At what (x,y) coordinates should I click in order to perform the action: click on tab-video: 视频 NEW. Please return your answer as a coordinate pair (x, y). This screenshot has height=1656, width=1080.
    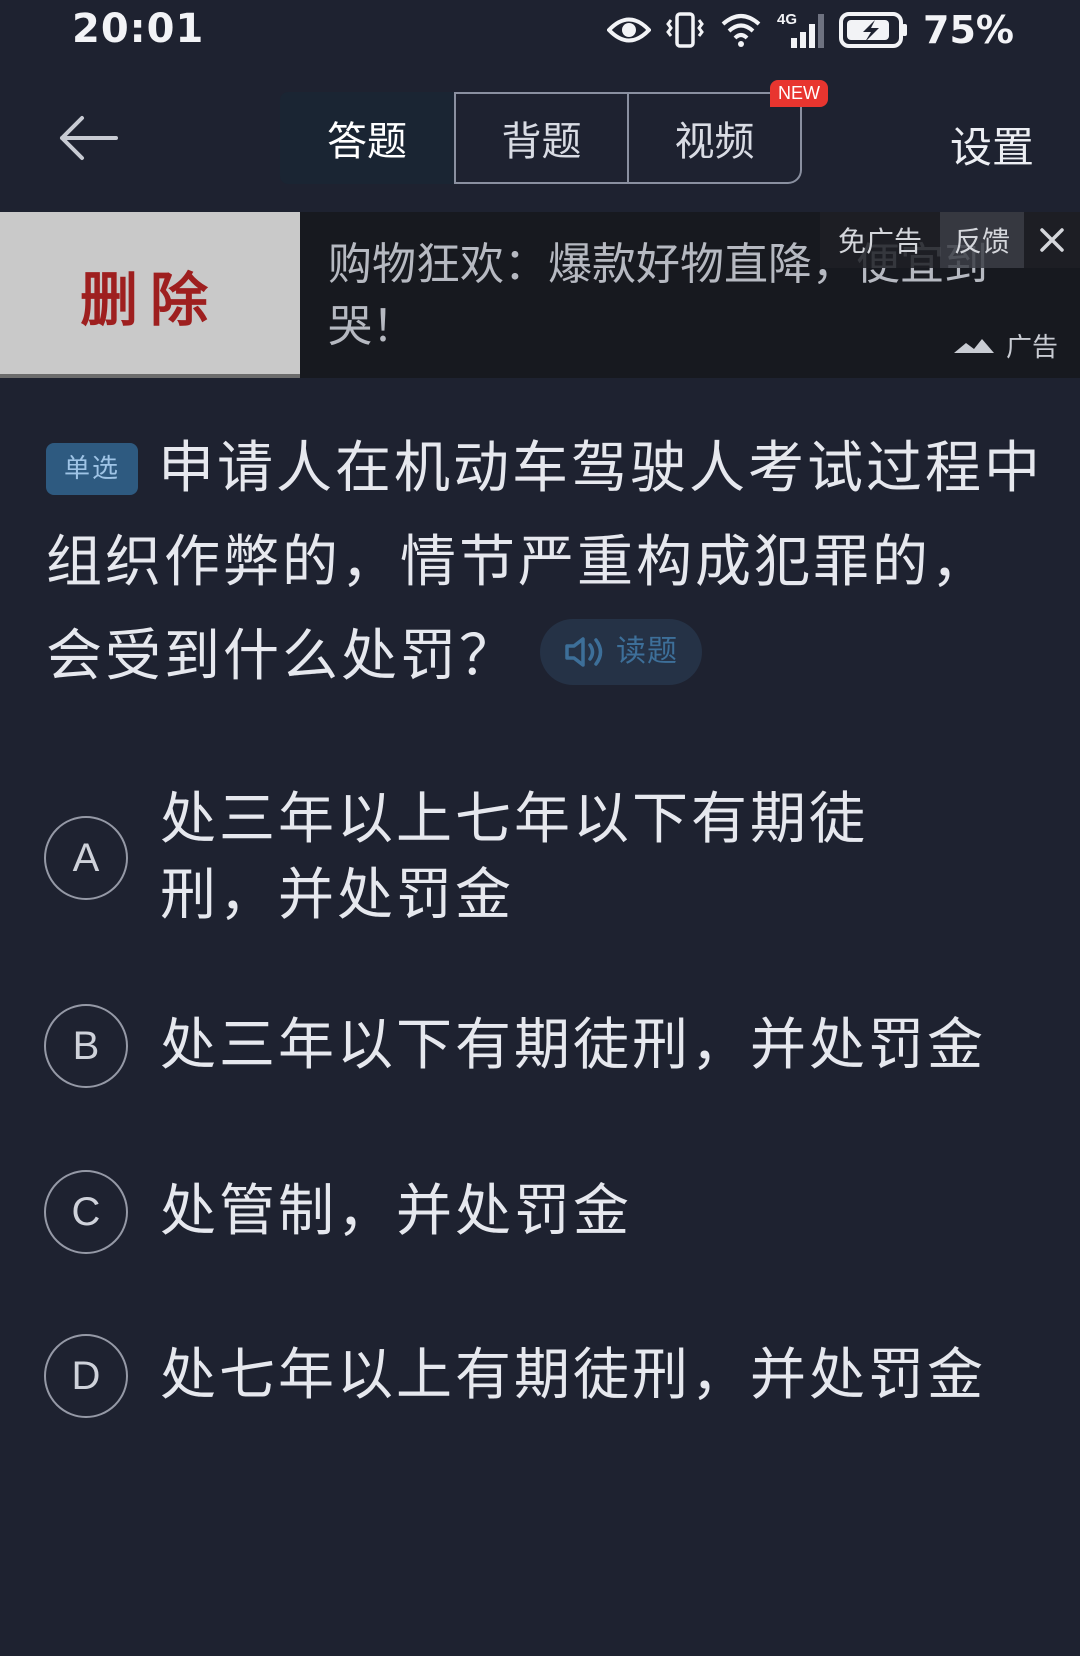
    Looking at the image, I should click on (728, 132).